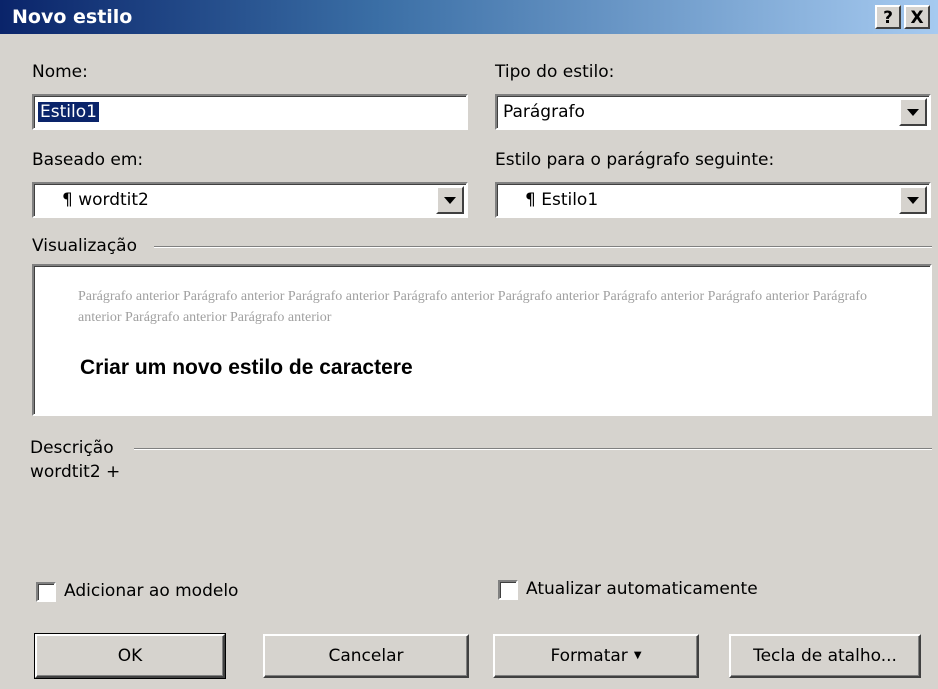 This screenshot has width=938, height=689. I want to click on nome-label: Nome:, so click(60, 72).